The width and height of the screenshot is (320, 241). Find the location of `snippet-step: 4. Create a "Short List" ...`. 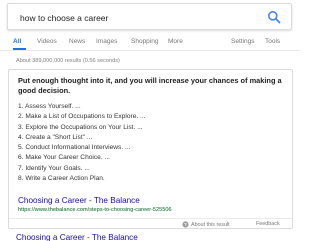

snippet-step: 4. Create a "Short List" ... is located at coordinates (55, 137).